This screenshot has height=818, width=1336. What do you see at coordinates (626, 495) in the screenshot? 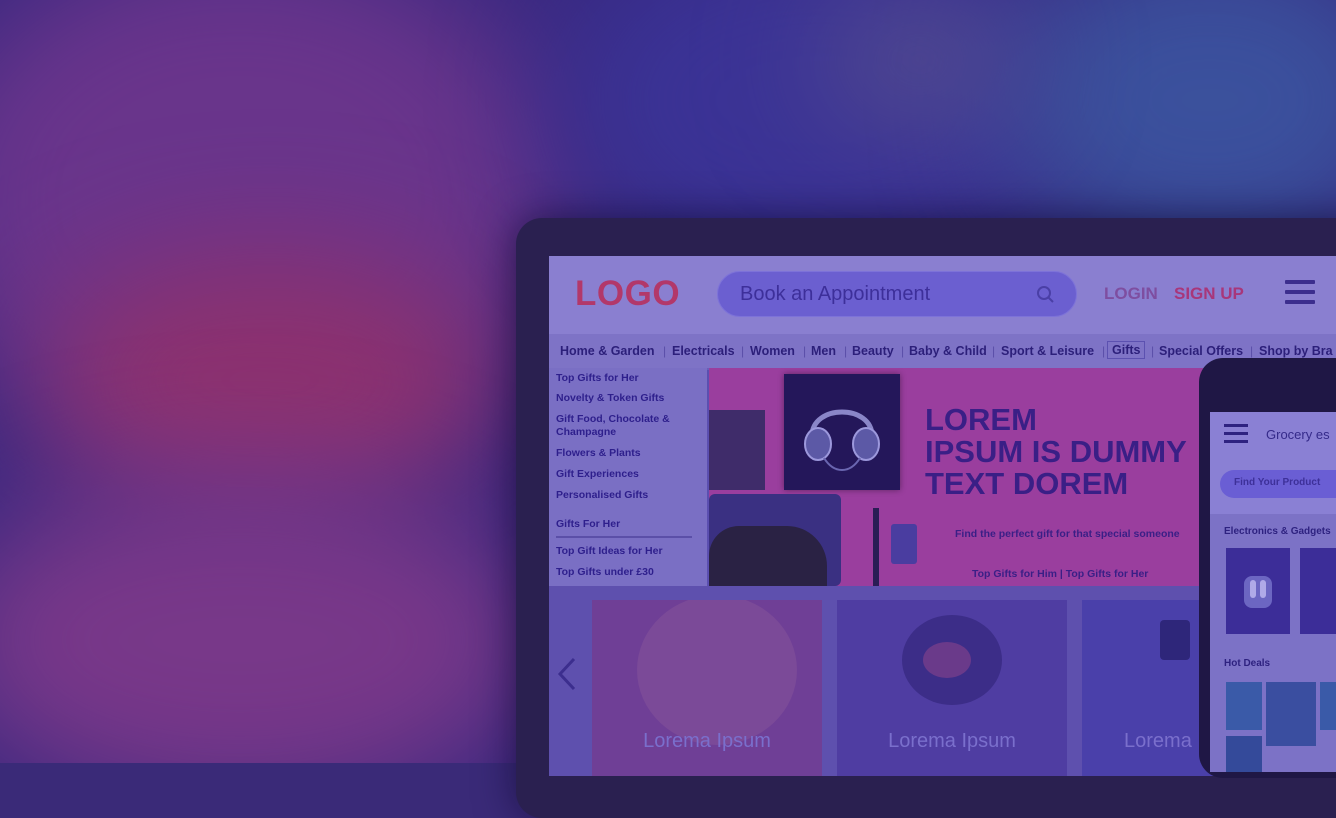
I see `sidebar-item: Personalised Gifts` at bounding box center [626, 495].